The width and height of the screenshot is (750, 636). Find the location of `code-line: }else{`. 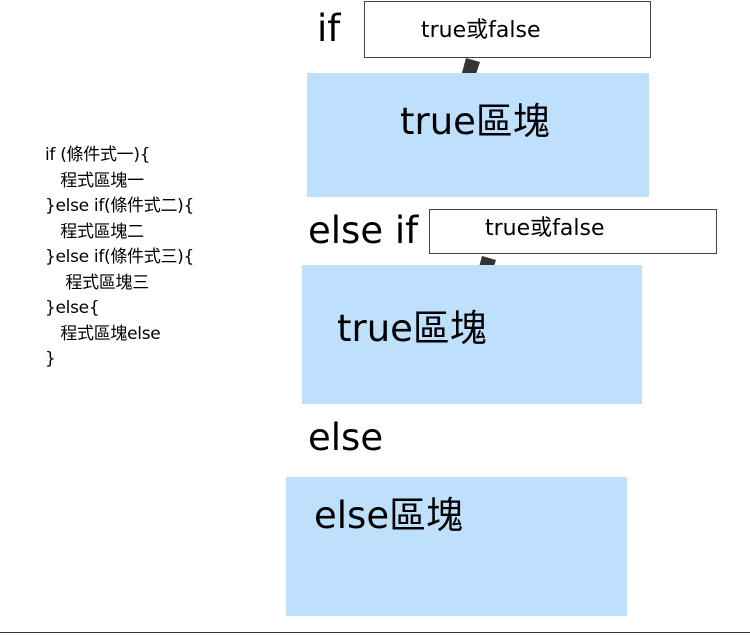

code-line: }else{ is located at coordinates (72, 308).